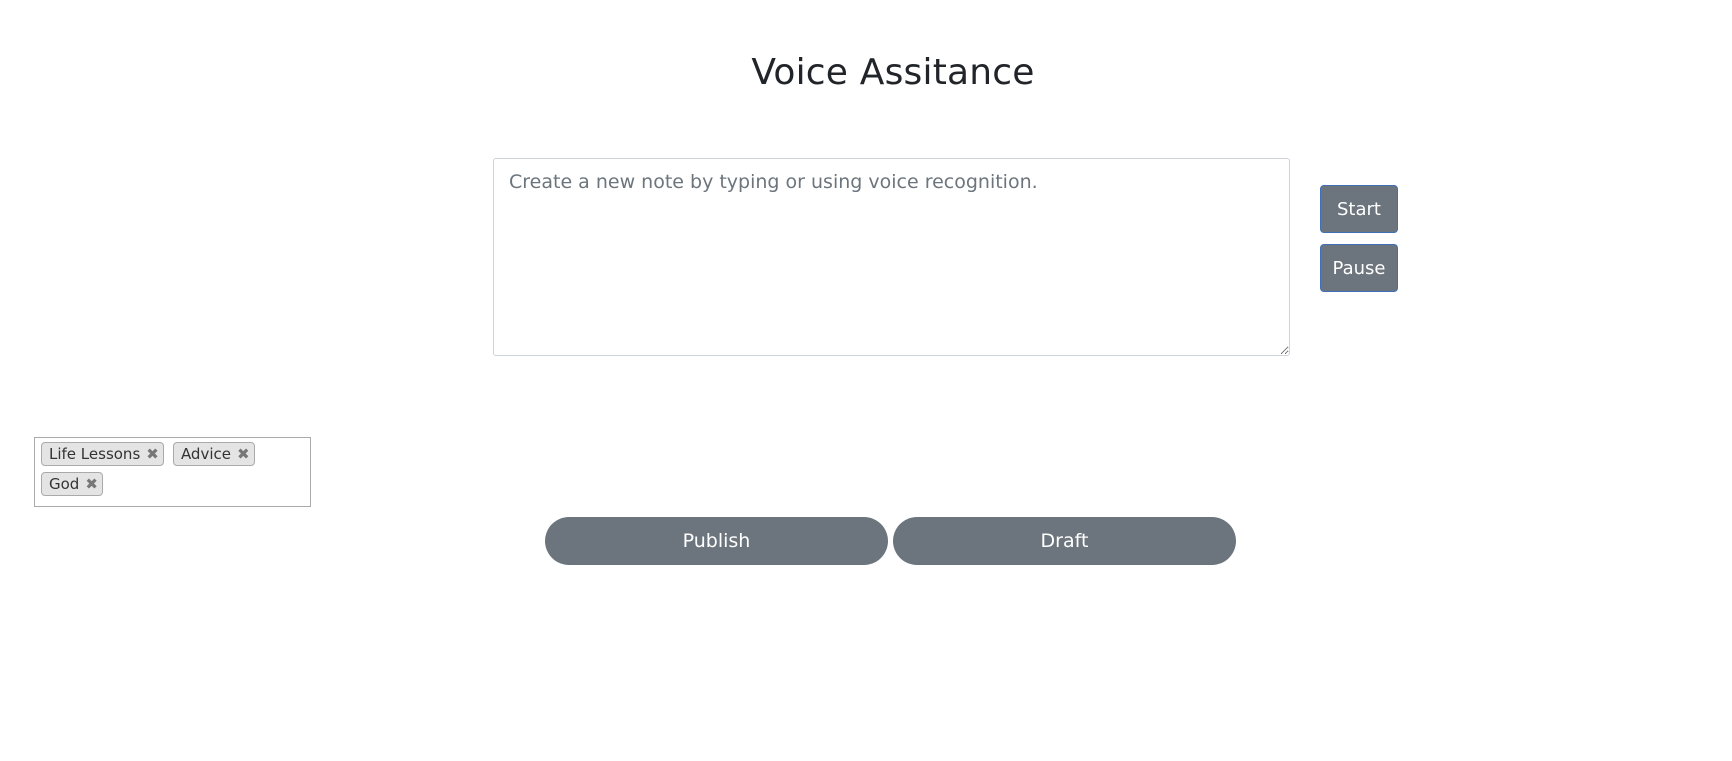 This screenshot has height=761, width=1732. Describe the element at coordinates (893, 72) in the screenshot. I see `page-title: Voice Assitance` at that location.